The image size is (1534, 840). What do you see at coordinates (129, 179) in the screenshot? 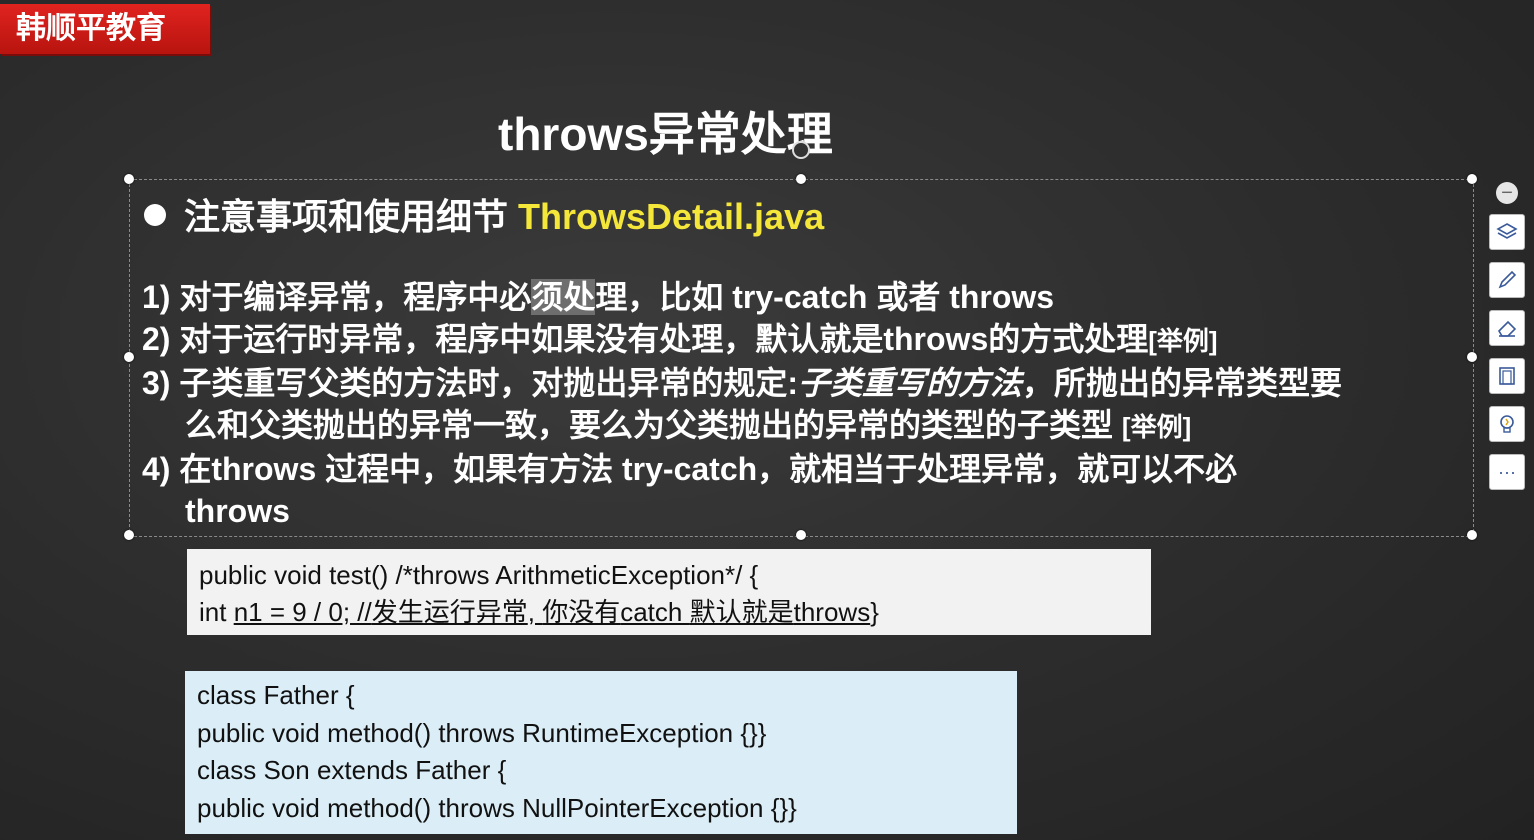
I see `resize-handle-tl` at bounding box center [129, 179].